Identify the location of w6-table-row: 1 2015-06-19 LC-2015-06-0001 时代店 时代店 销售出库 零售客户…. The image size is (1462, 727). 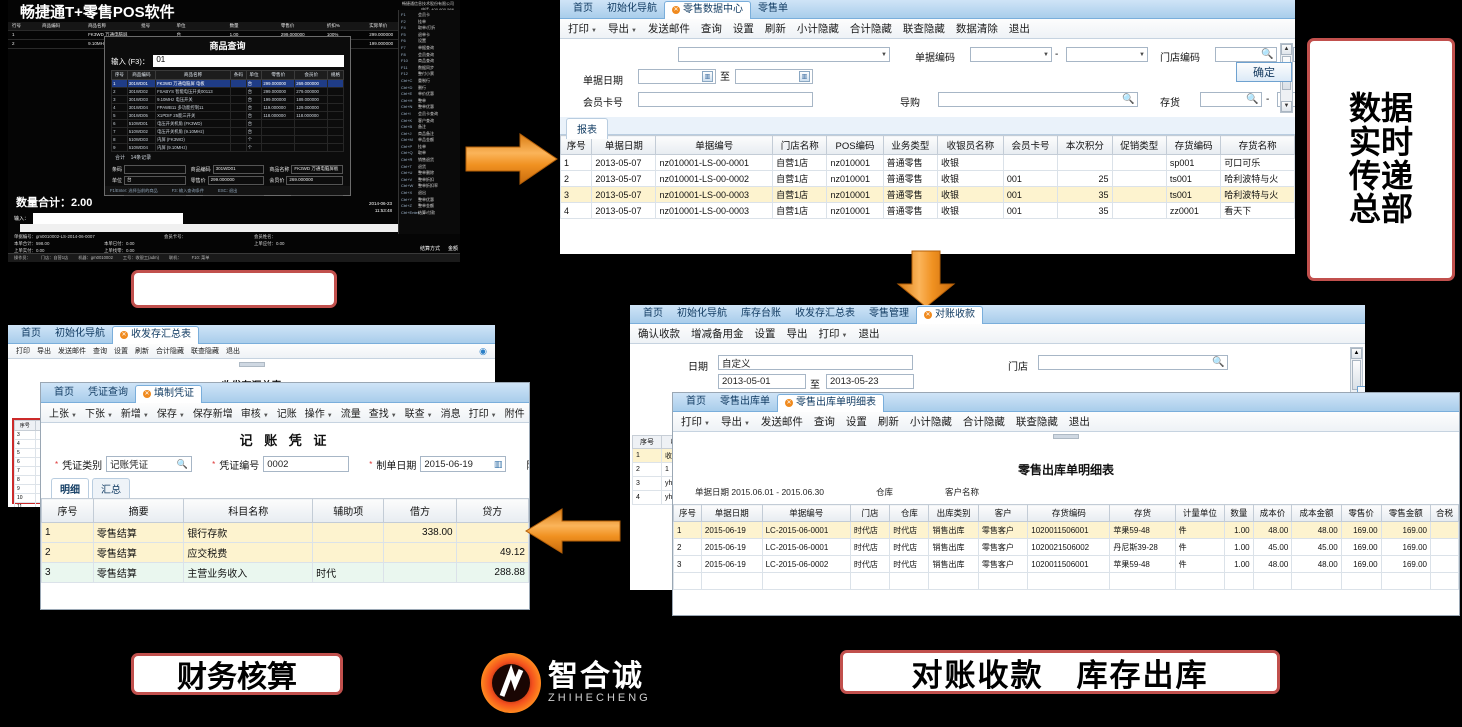
(1066, 530).